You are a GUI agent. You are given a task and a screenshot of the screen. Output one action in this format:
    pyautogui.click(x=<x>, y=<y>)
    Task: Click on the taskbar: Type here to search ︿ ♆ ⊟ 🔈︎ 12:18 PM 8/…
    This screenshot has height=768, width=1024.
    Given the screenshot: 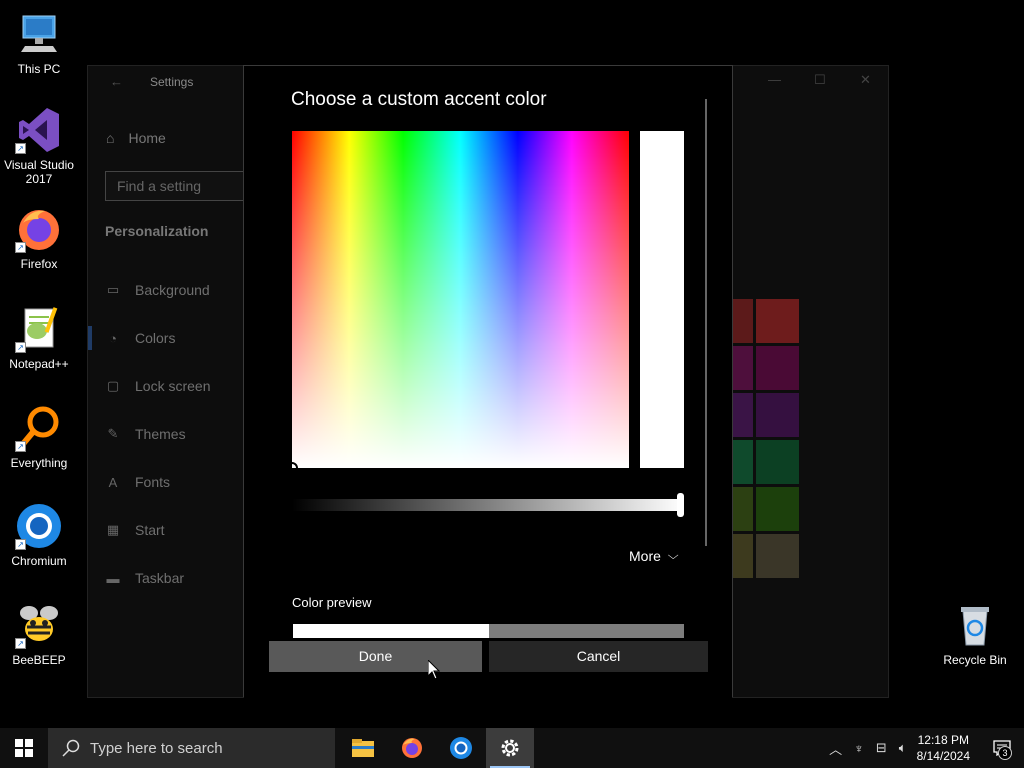 What is the action you would take?
    pyautogui.click(x=512, y=748)
    